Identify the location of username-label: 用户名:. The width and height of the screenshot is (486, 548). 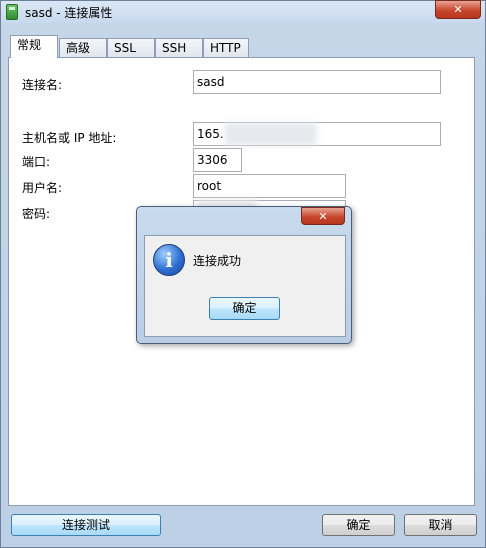
(42, 188).